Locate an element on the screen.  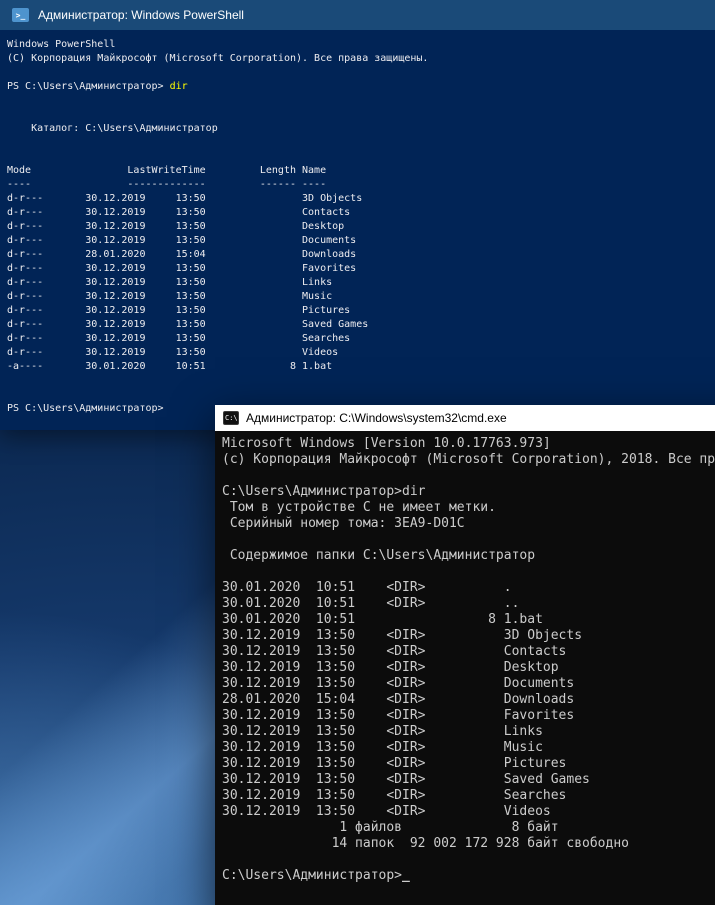
console-line: d-r--- 30.12.2019 13:50 Pictures is located at coordinates (361, 311).